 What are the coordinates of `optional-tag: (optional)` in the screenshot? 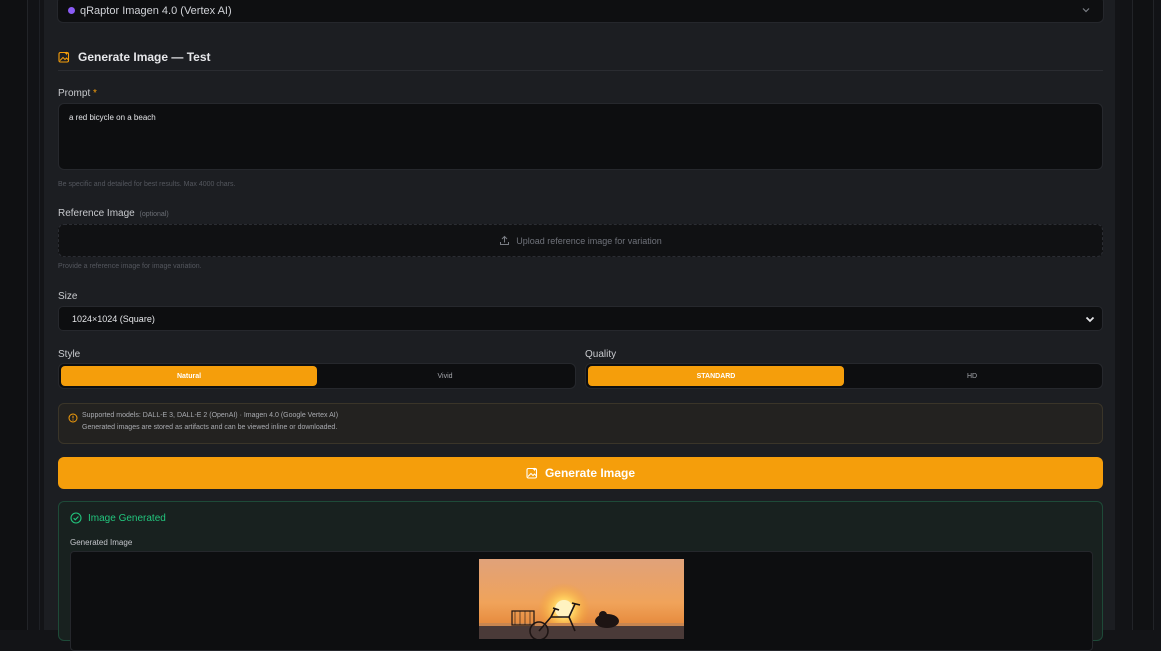 It's located at (154, 214).